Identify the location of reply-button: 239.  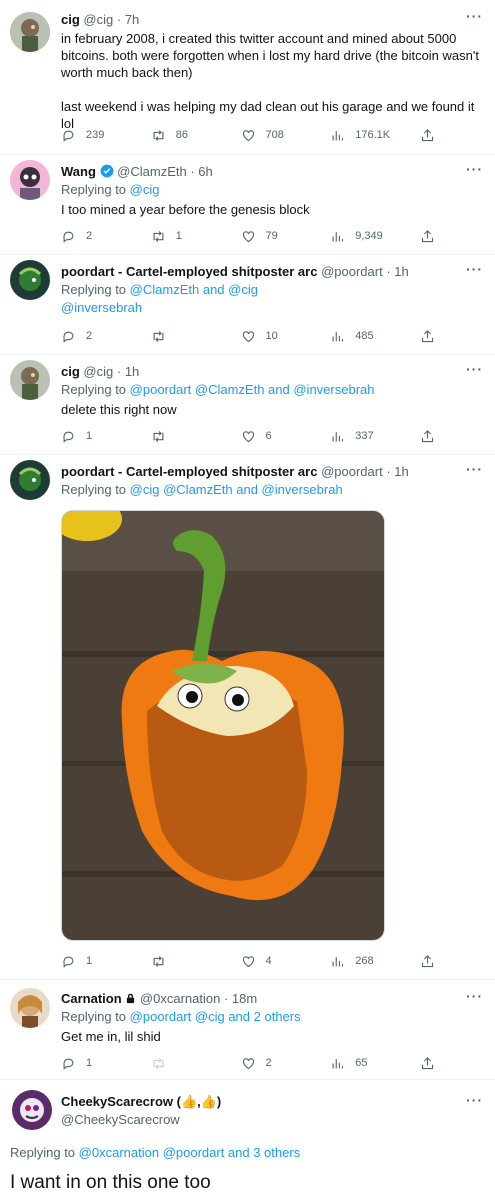
(91, 135).